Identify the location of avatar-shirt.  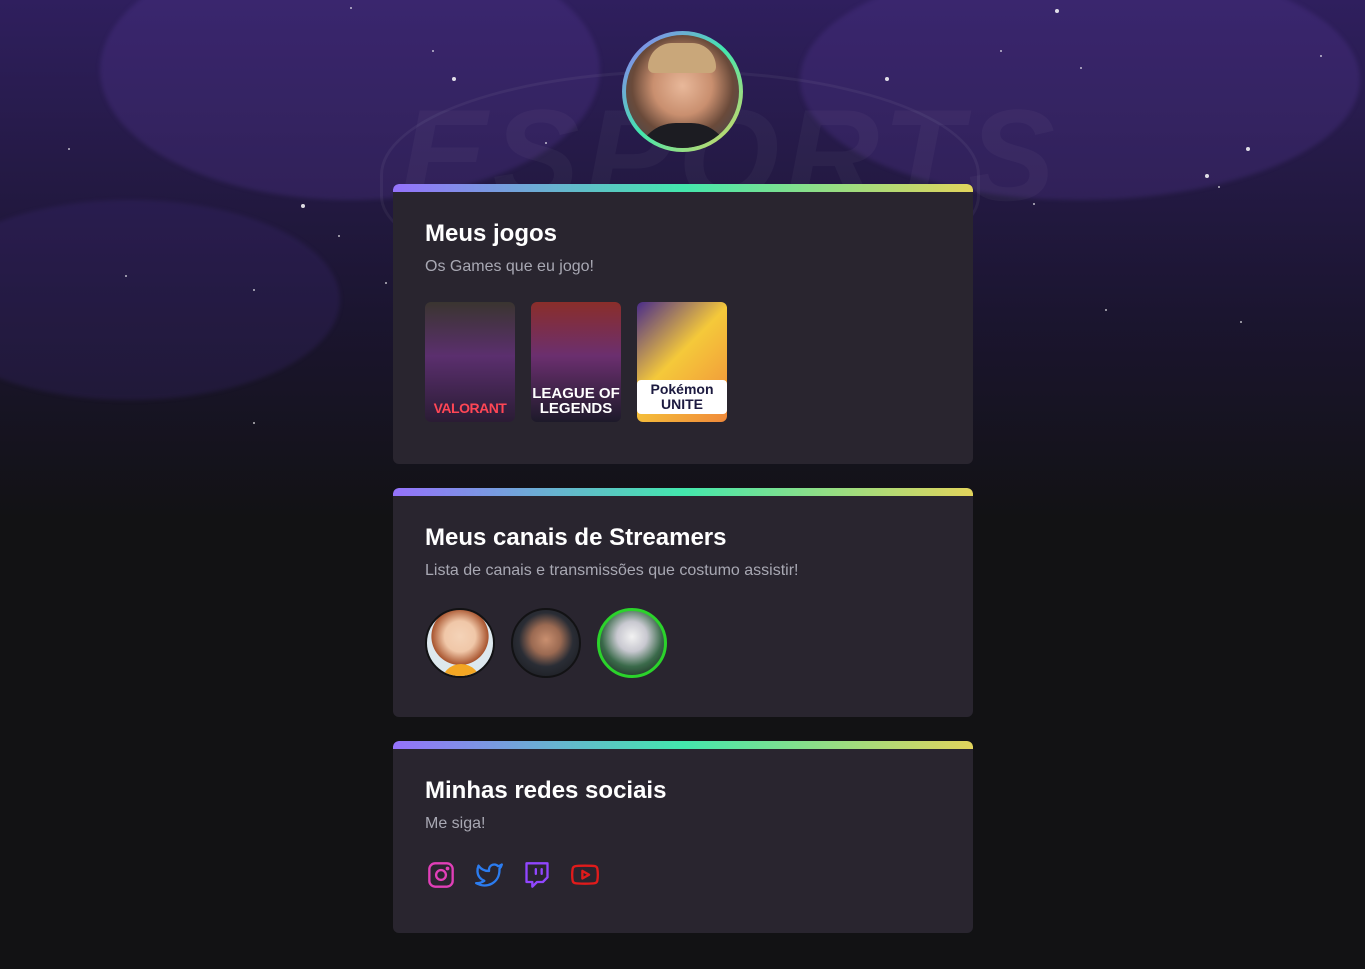
(683, 135).